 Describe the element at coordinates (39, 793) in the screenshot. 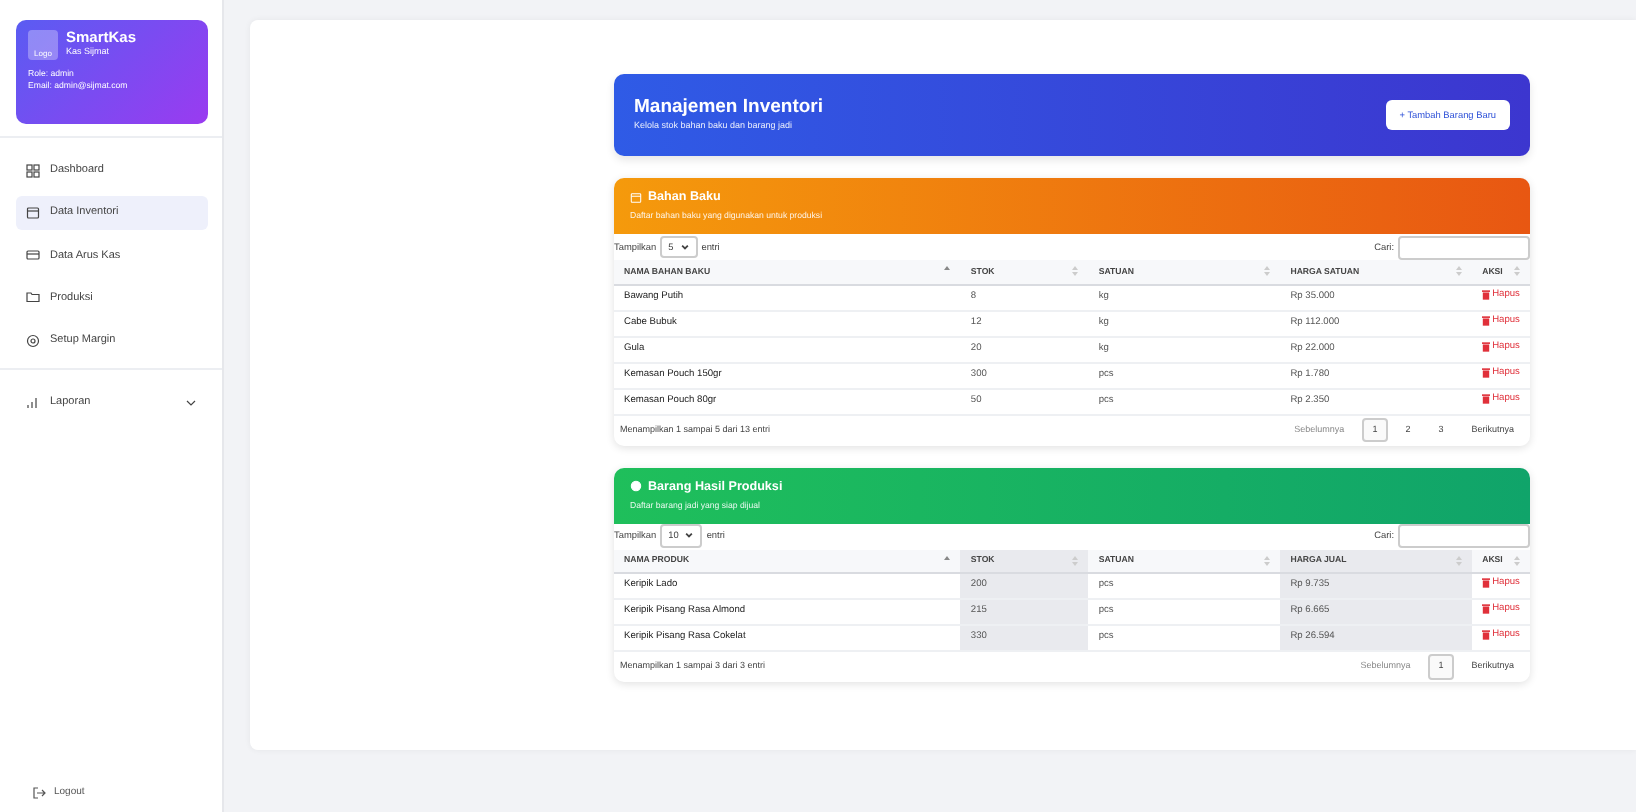

I see `logout-icon` at that location.